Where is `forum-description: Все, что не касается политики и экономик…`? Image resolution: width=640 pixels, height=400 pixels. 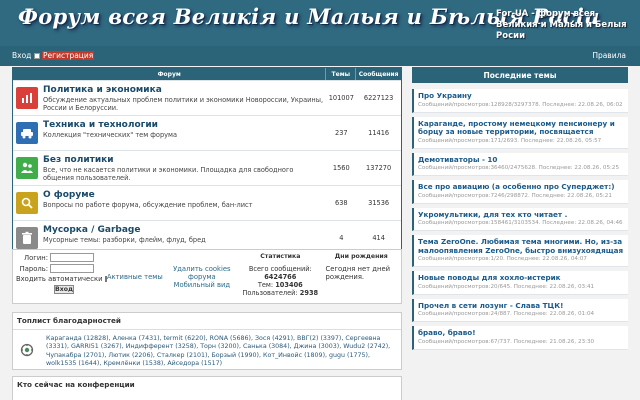 forum-description: Все, что не касается политики и экономик… is located at coordinates (168, 174).